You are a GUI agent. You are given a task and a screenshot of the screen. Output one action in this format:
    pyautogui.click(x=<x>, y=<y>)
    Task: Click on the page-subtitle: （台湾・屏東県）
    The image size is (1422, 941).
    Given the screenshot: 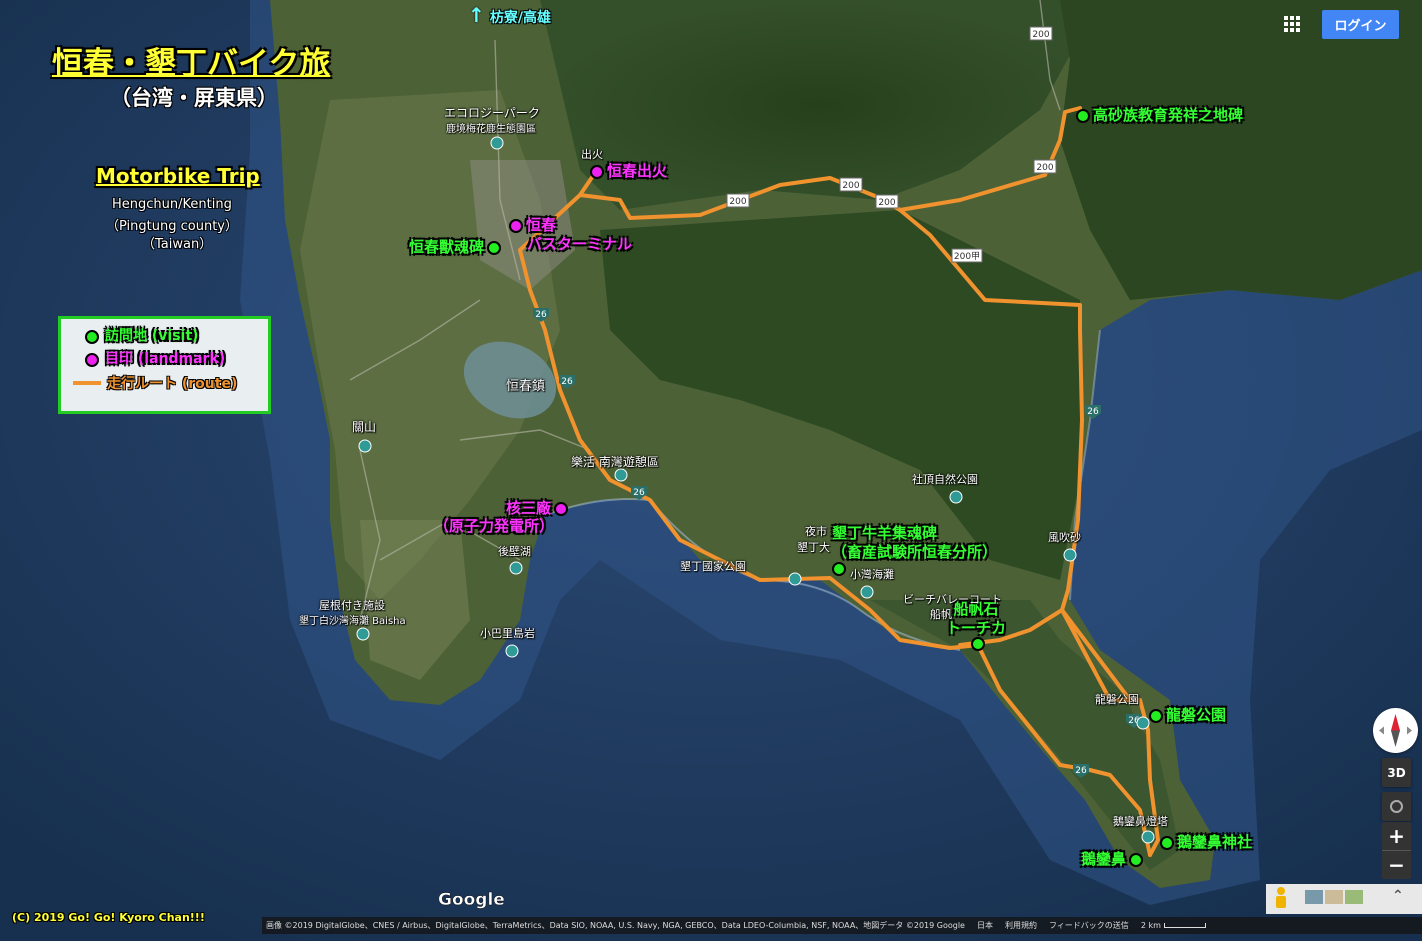 What is the action you would take?
    pyautogui.click(x=194, y=98)
    